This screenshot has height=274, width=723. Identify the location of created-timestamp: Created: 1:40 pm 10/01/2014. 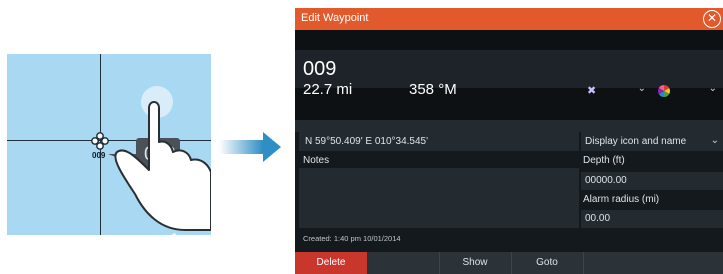
(352, 238).